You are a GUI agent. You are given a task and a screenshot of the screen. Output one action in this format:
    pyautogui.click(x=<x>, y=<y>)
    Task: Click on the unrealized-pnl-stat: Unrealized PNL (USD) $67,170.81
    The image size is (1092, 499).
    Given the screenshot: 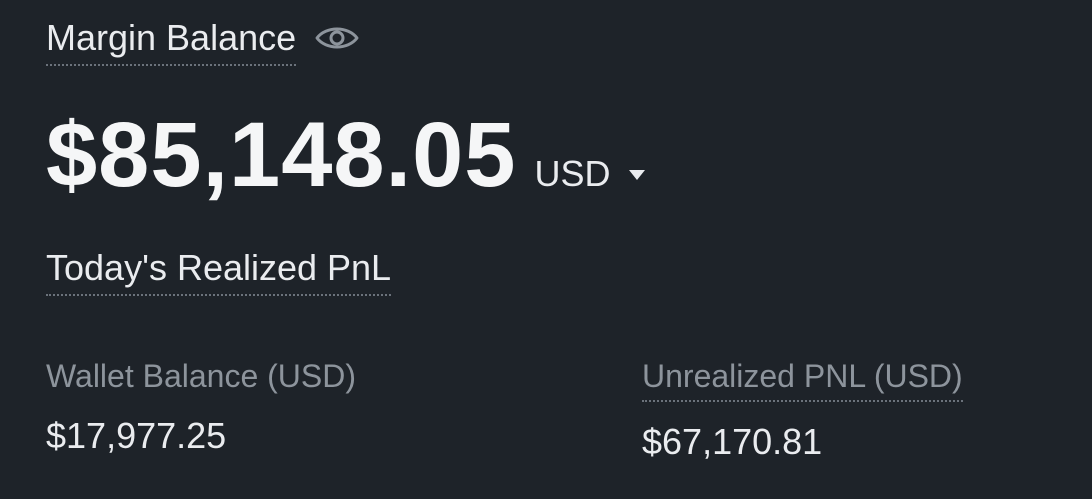 What is the action you would take?
    pyautogui.click(x=802, y=410)
    